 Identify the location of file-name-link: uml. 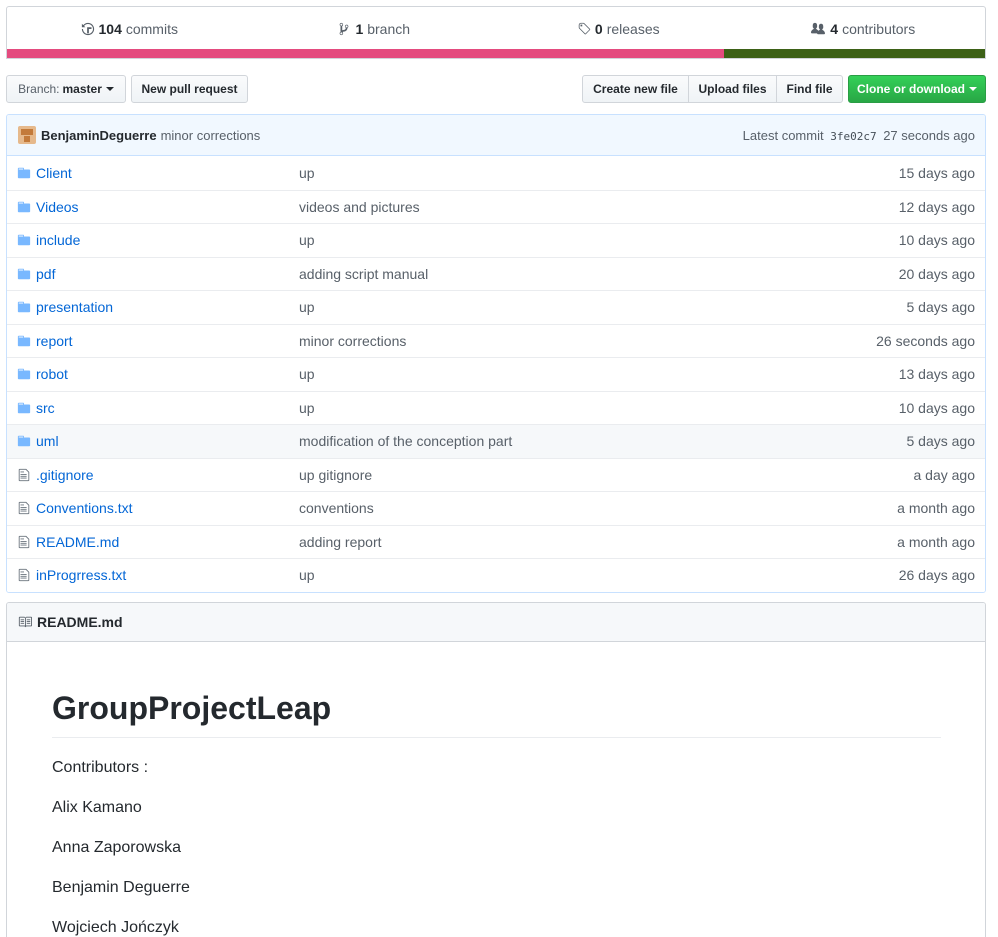
(167, 441).